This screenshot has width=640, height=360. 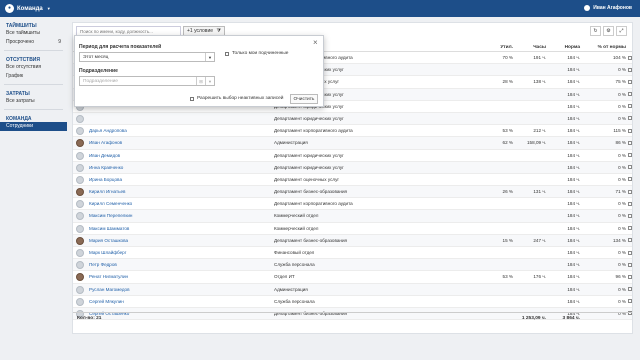 I want to click on table-row: Марк Шлайфберг Финансовый отдел 184 ч. 0 %, so click(x=352, y=253).